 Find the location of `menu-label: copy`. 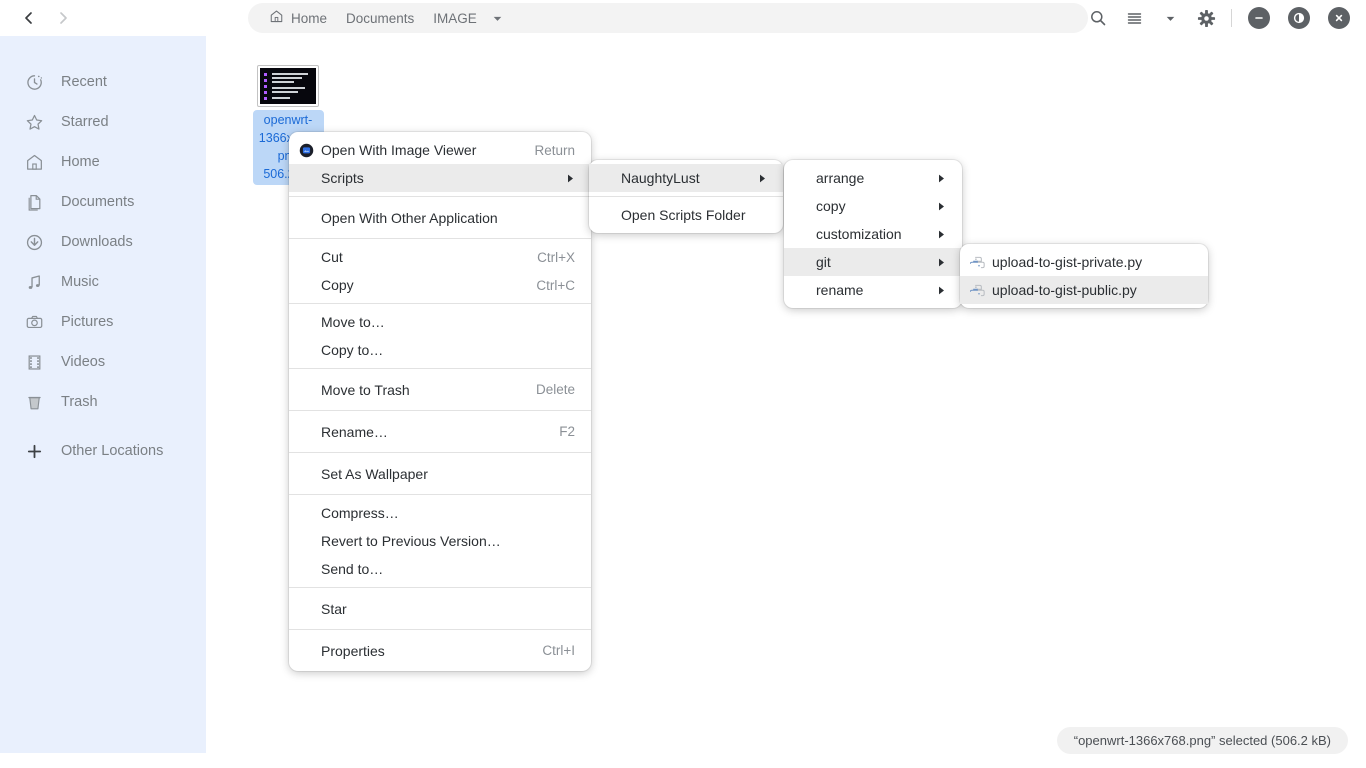

menu-label: copy is located at coordinates (831, 206).